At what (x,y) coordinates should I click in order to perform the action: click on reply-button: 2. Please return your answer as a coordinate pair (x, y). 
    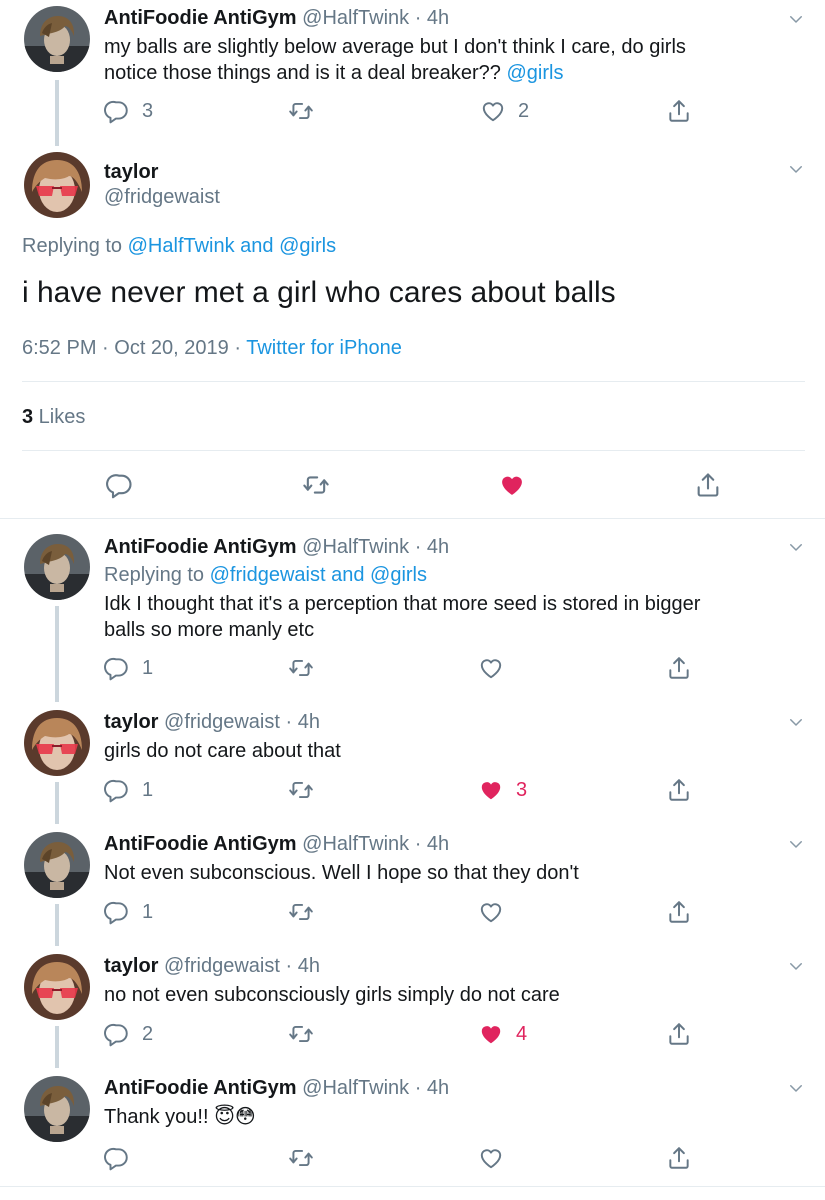
    Looking at the image, I should click on (128, 1034).